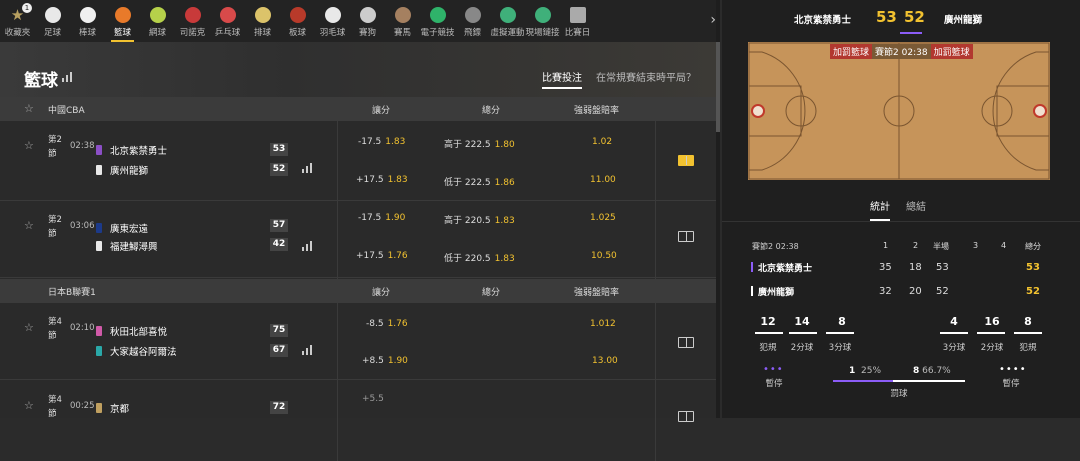  What do you see at coordinates (507, 21) in the screenshot?
I see `sport-tab-14: 虛擬運動` at bounding box center [507, 21].